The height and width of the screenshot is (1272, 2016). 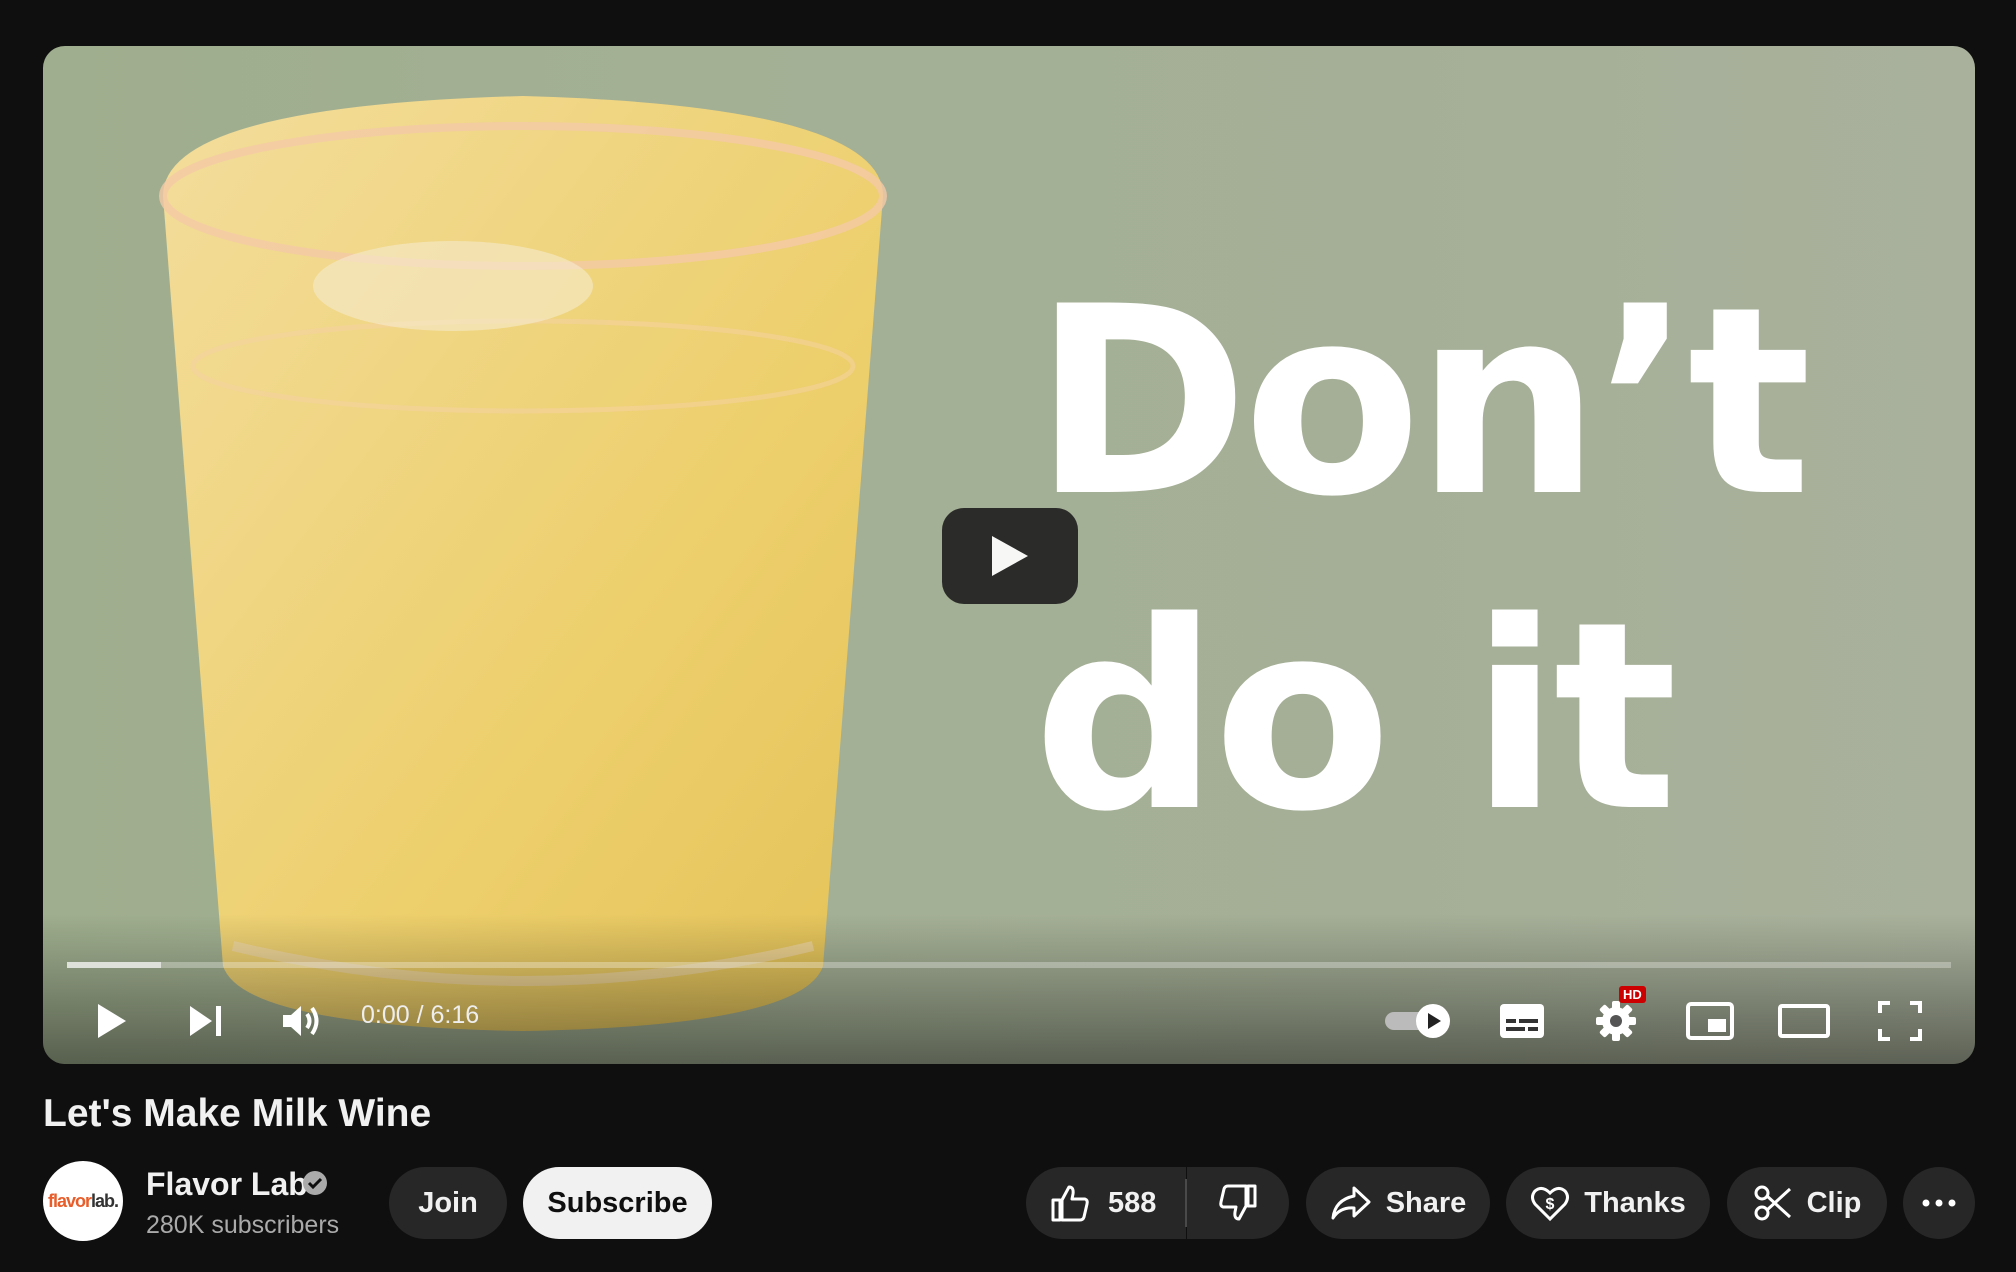 I want to click on miniplayer-icon, so click(x=1710, y=1021).